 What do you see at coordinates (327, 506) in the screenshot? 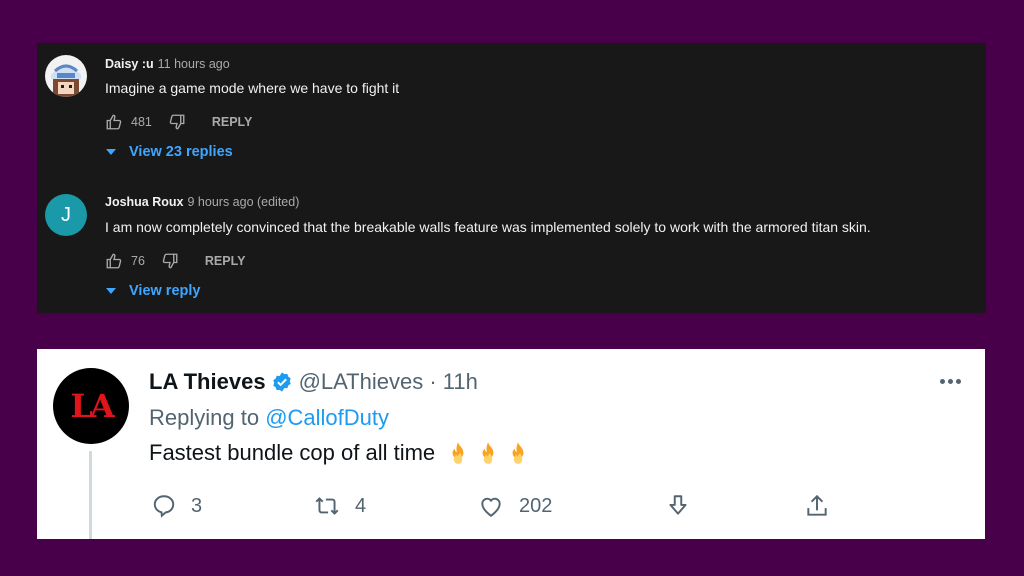
I see `retweet-icon` at bounding box center [327, 506].